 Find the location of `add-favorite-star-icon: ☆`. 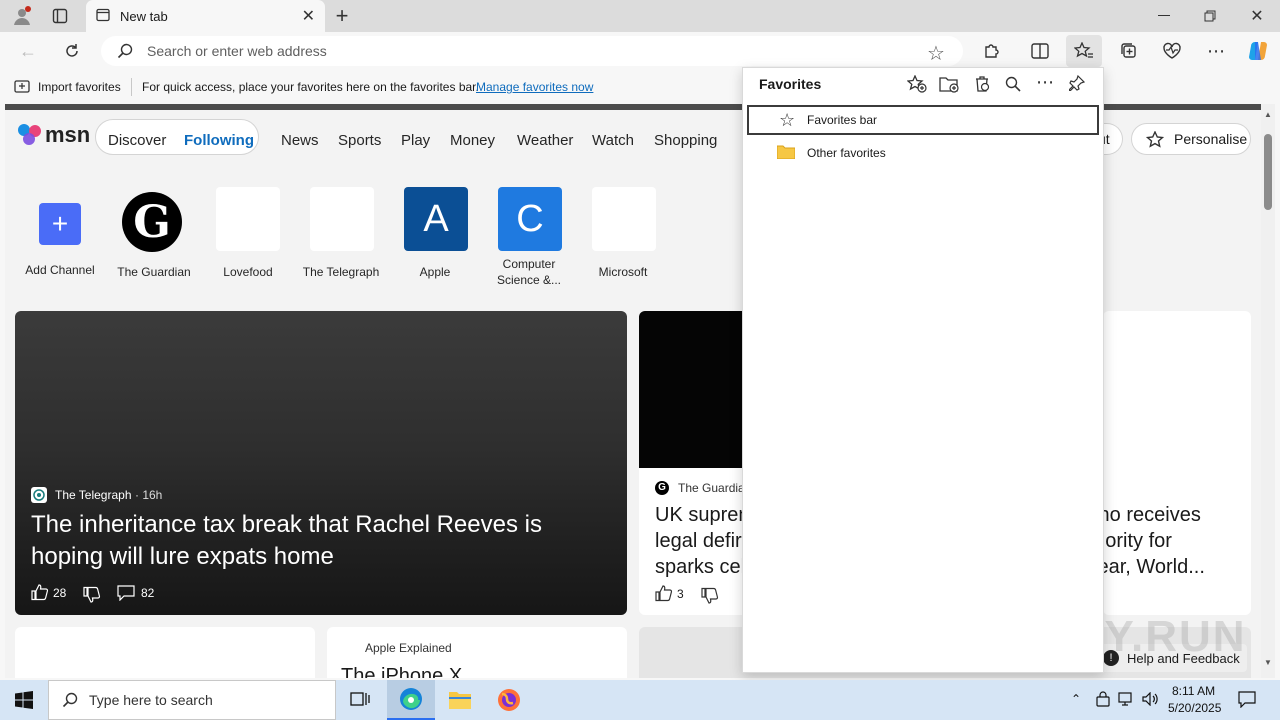

add-favorite-star-icon: ☆ is located at coordinates (936, 53).